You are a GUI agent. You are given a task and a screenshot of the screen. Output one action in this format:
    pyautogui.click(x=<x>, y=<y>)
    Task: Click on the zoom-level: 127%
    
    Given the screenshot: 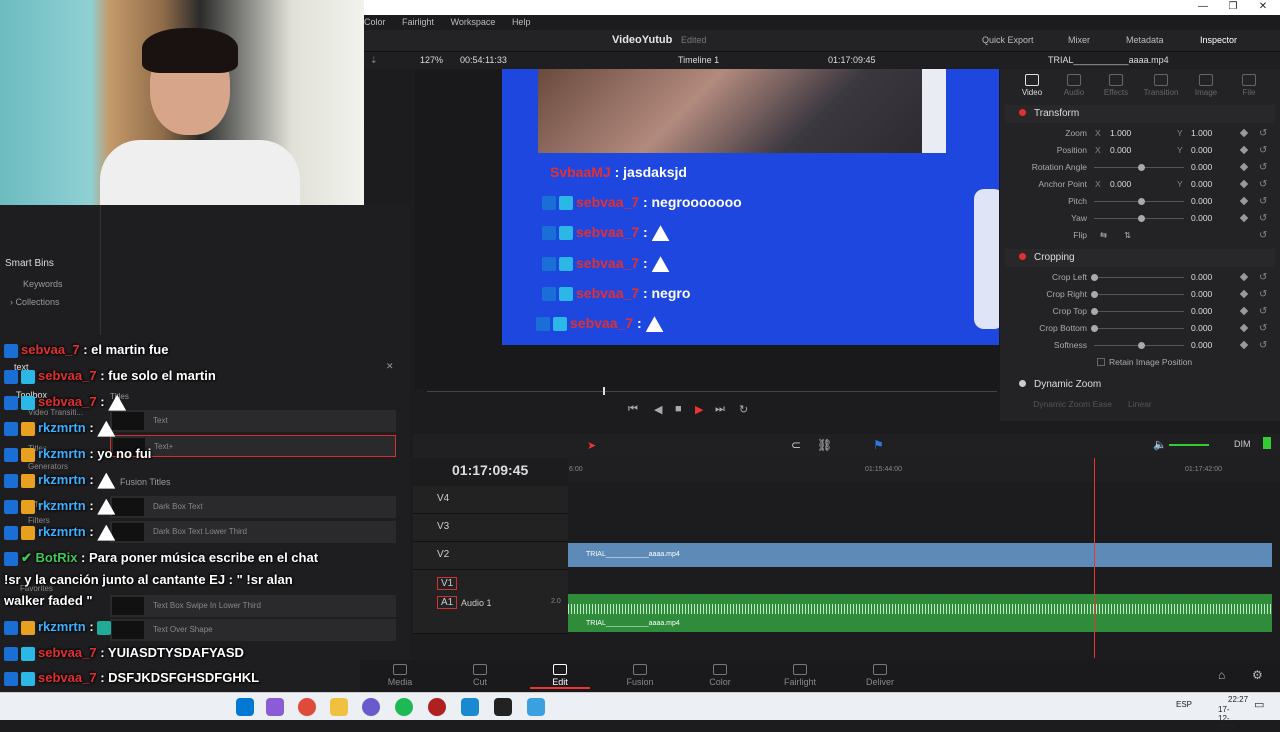 What is the action you would take?
    pyautogui.click(x=431, y=60)
    